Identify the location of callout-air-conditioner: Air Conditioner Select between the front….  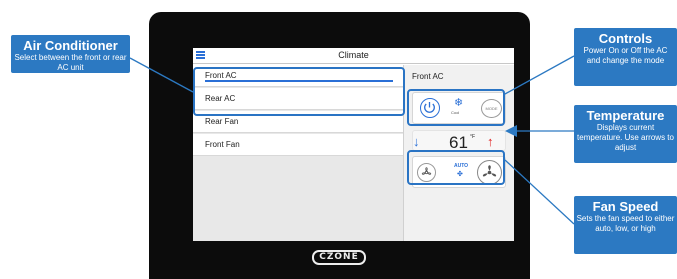
(70, 54).